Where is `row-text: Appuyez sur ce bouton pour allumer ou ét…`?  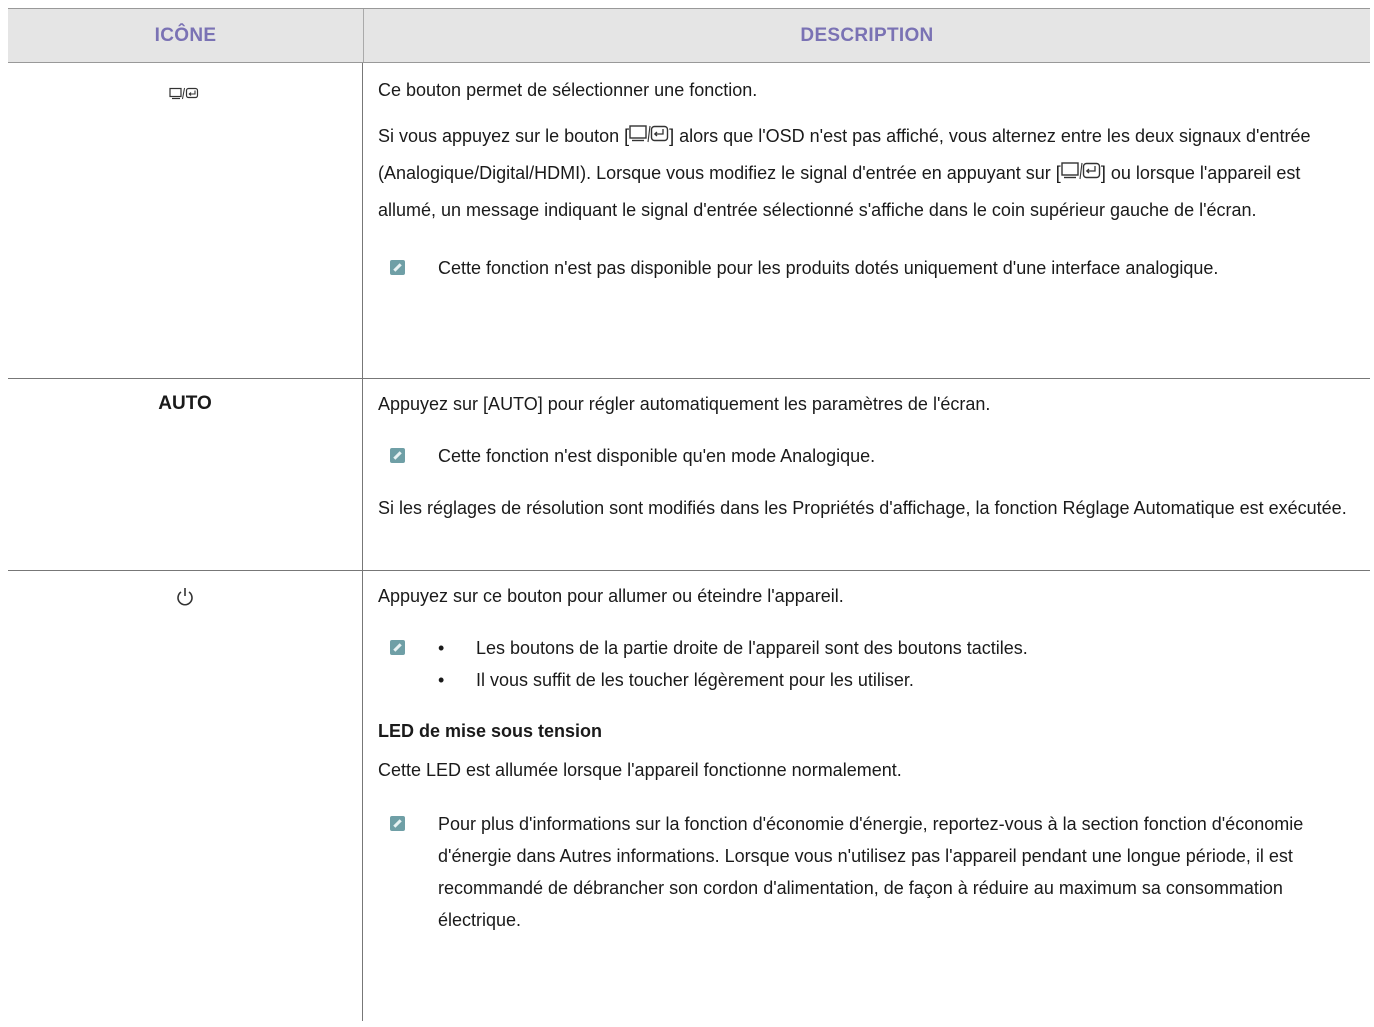 row-text: Appuyez sur ce bouton pour allumer ou ét… is located at coordinates (611, 596).